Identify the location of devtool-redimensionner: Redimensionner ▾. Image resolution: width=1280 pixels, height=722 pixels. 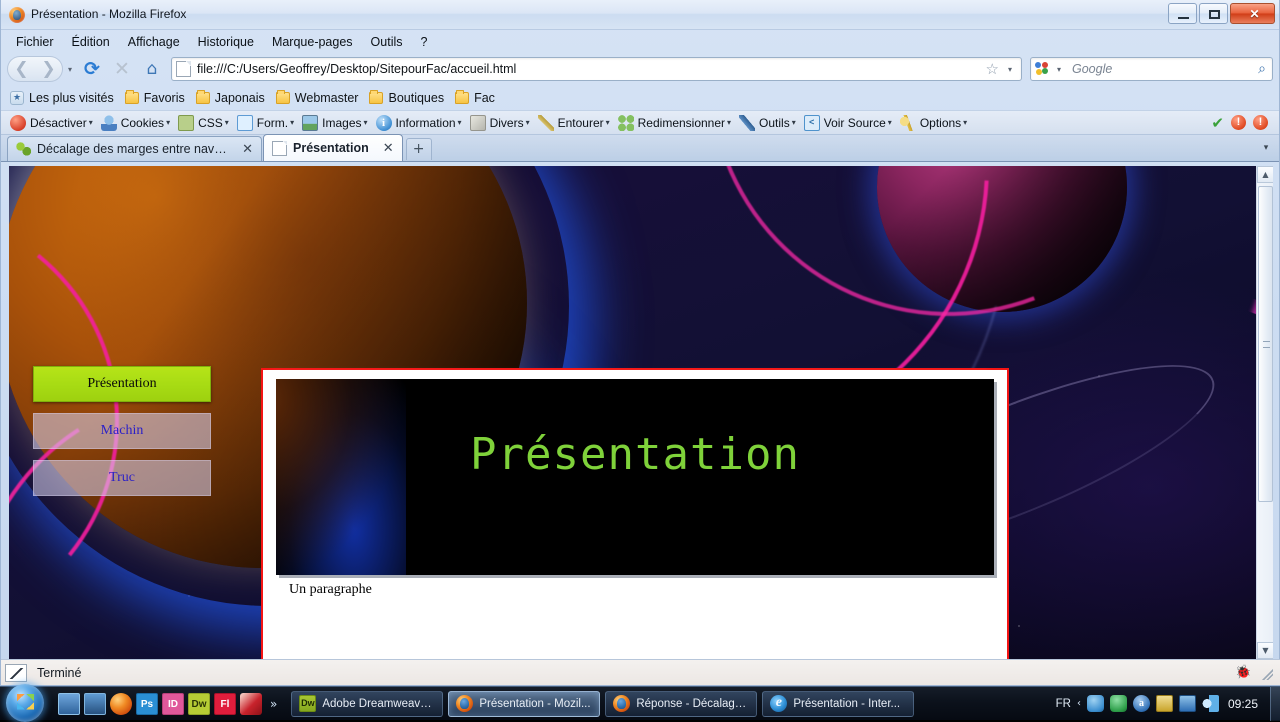
(674, 123).